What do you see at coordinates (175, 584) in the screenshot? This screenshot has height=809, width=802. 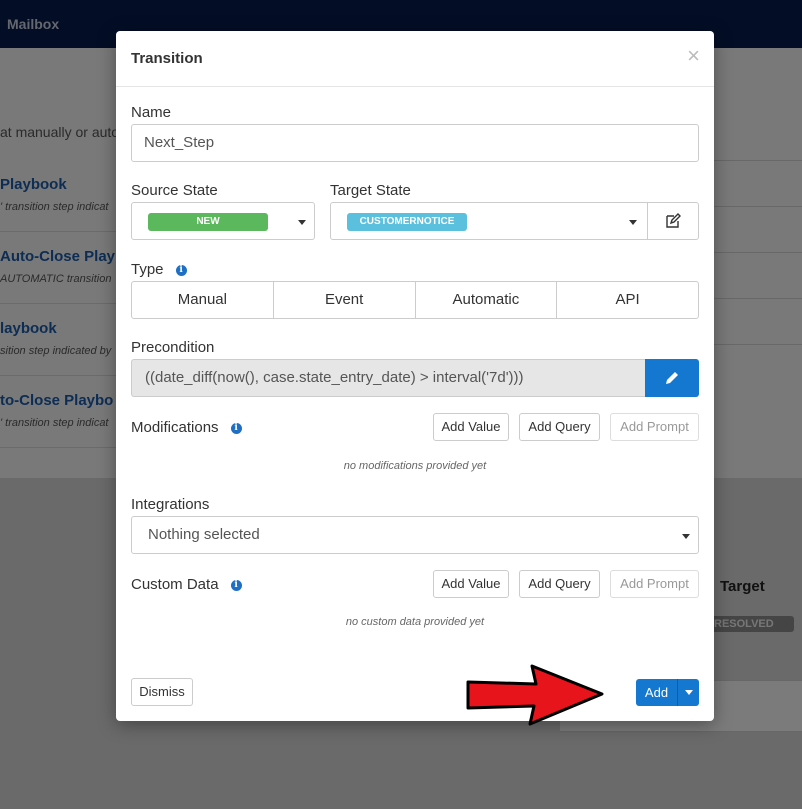 I see `custom-data-label-text: Custom Data` at bounding box center [175, 584].